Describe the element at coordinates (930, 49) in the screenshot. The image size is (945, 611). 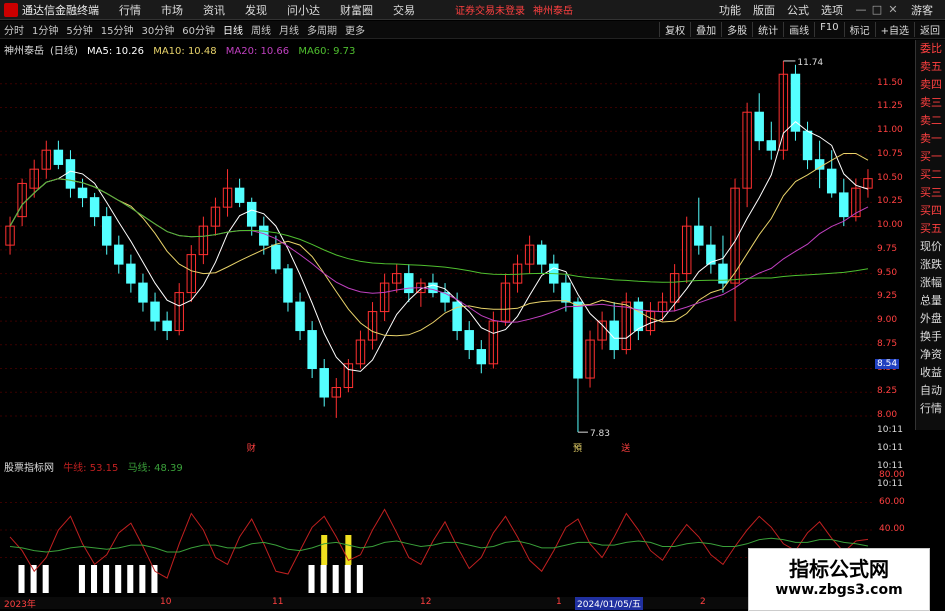
I see `side-panel-item: 委比` at that location.